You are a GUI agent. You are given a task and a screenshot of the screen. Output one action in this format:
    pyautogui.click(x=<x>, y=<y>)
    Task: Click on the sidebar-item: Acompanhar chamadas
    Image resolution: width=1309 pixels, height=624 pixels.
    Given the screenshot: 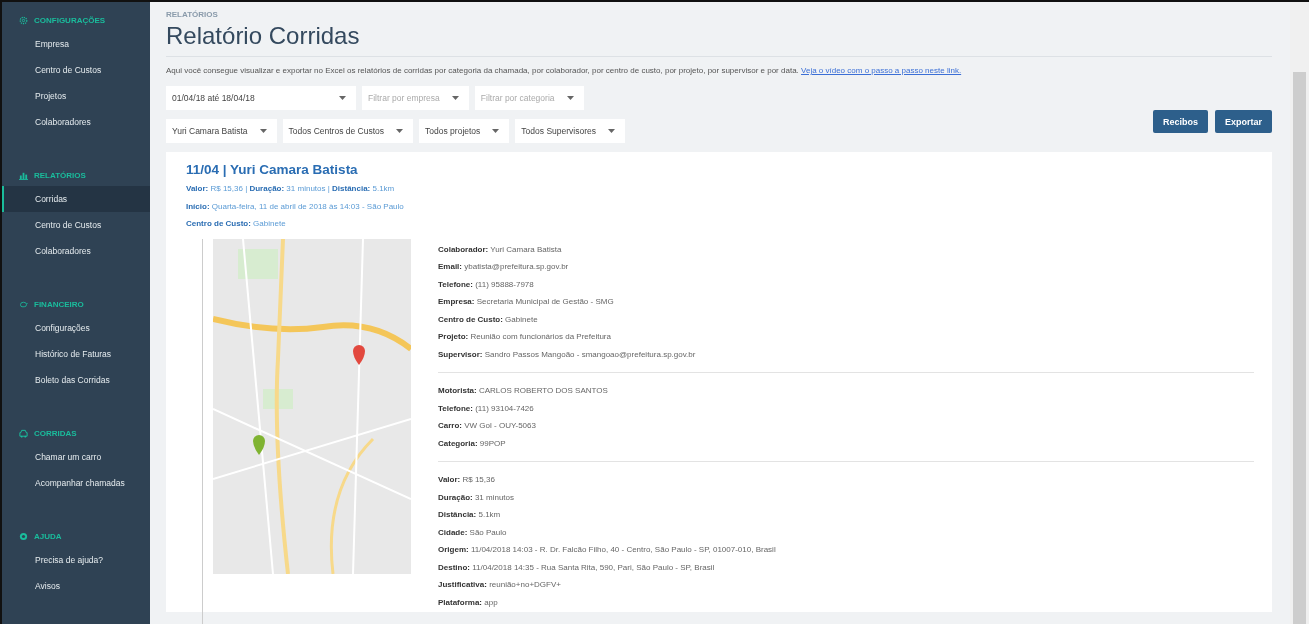 What is the action you would take?
    pyautogui.click(x=76, y=483)
    